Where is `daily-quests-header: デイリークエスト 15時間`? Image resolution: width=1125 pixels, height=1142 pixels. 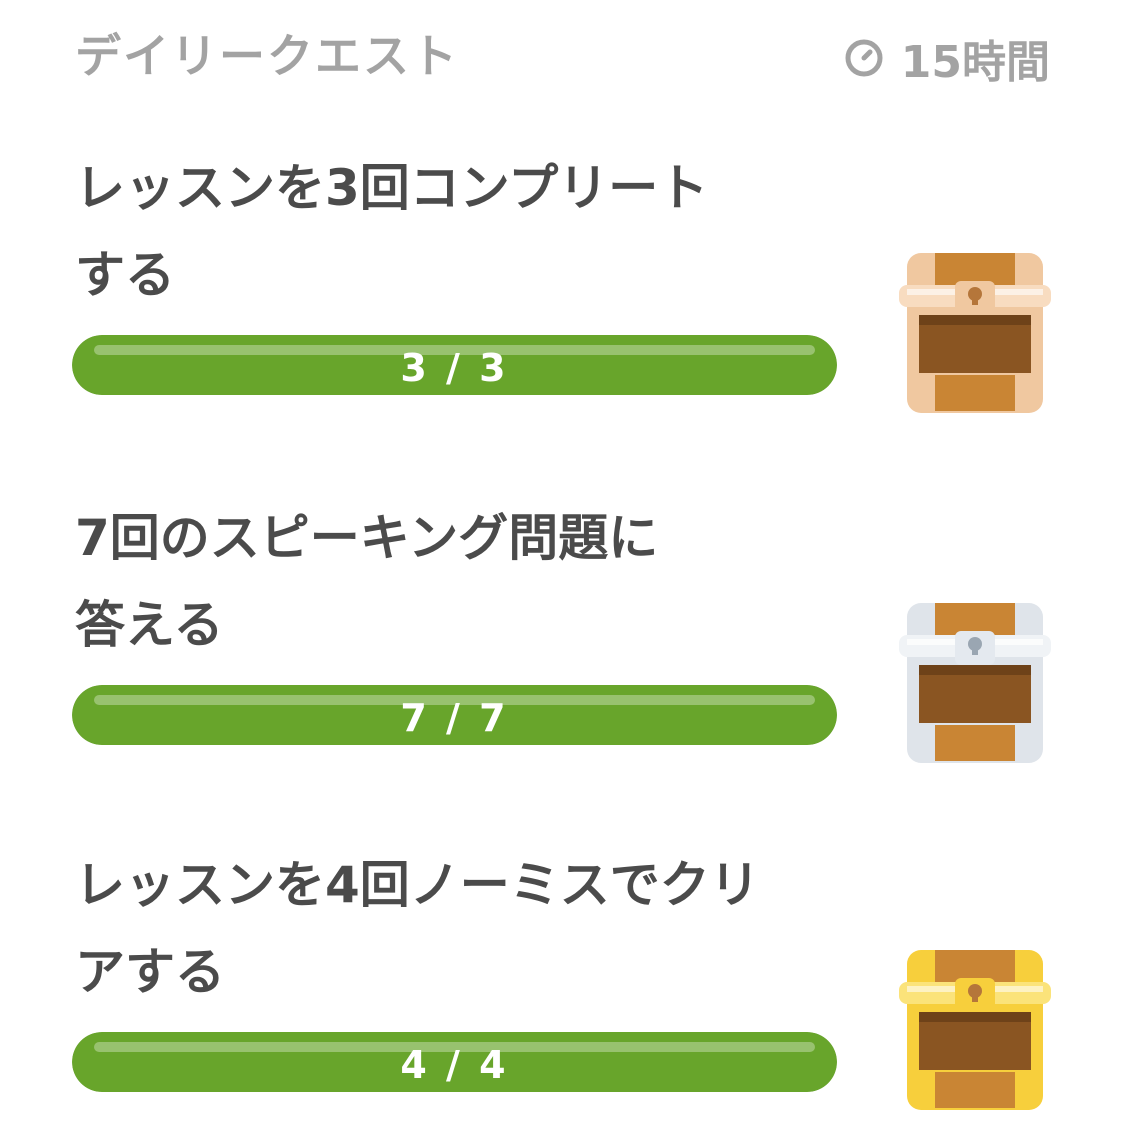 daily-quests-header: デイリークエスト 15時間 is located at coordinates (562, 50).